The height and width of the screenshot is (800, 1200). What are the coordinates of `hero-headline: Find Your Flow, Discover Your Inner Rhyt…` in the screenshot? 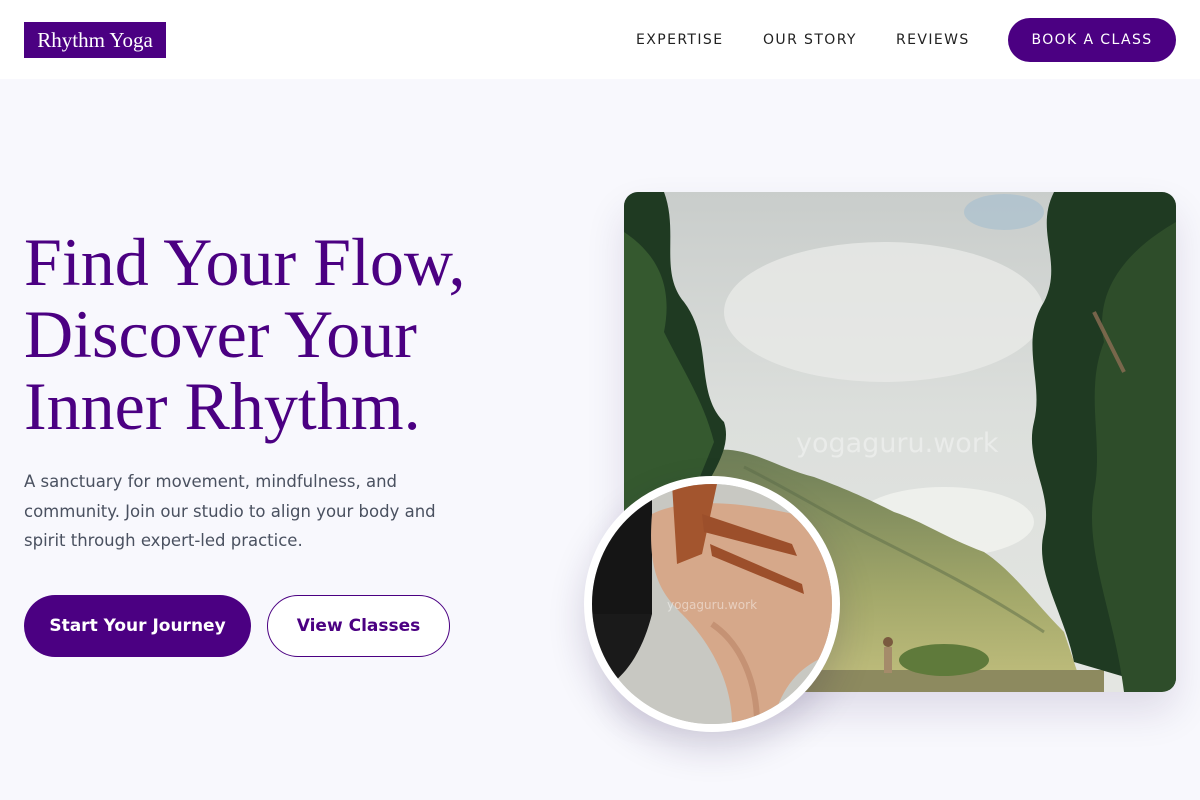 It's located at (284, 334).